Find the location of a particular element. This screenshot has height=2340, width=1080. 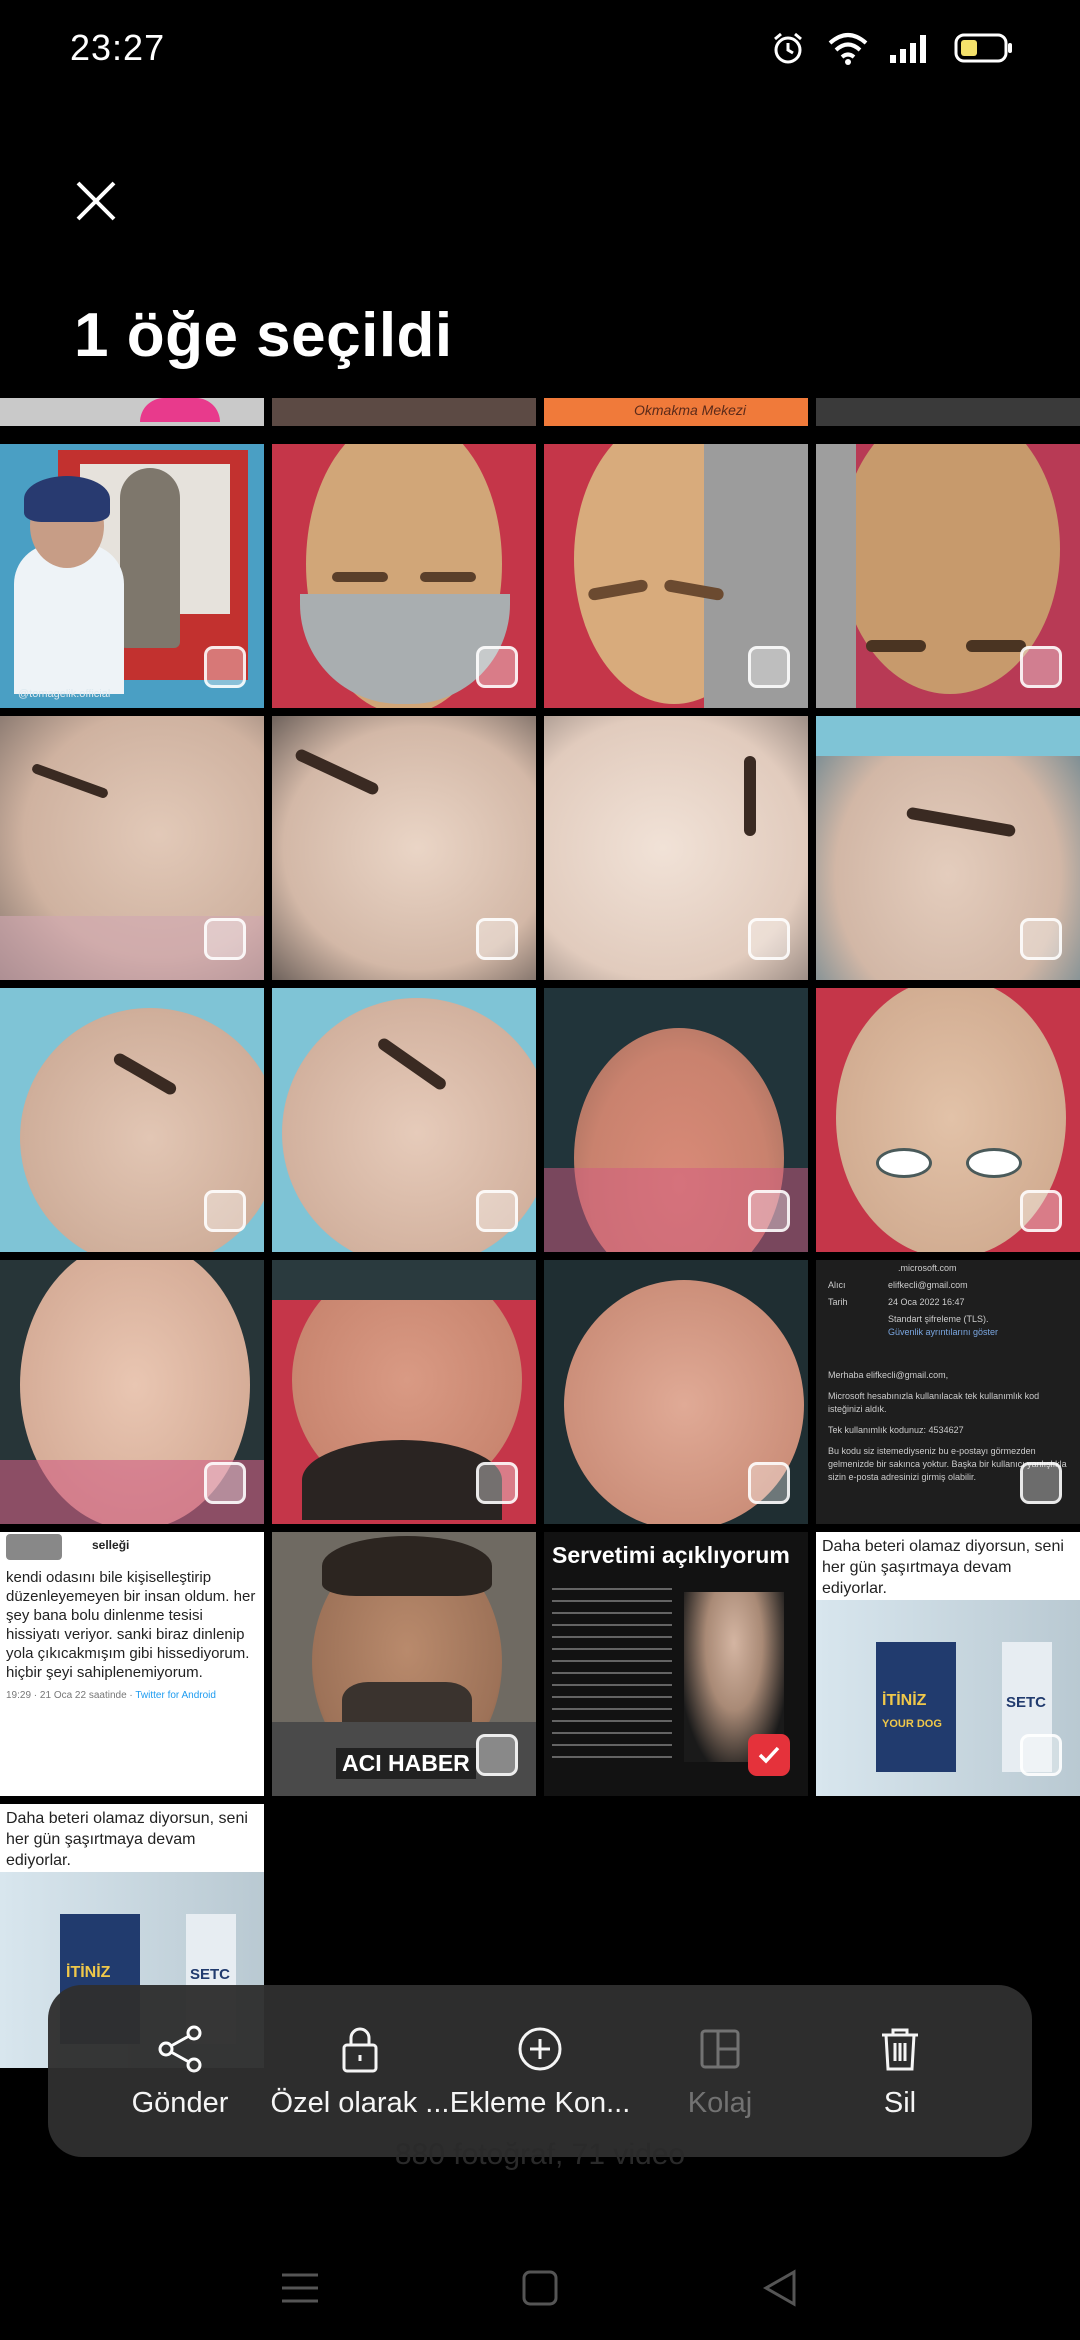

media-count: 880 fotoğraf, 71 video is located at coordinates (540, 2154).